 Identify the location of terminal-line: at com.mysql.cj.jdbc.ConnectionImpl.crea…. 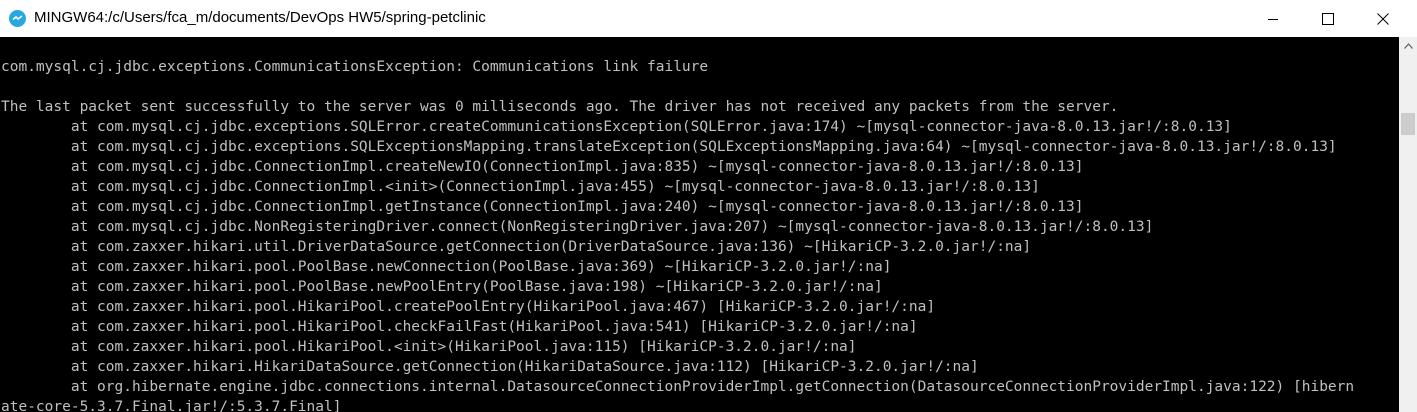
(542, 167).